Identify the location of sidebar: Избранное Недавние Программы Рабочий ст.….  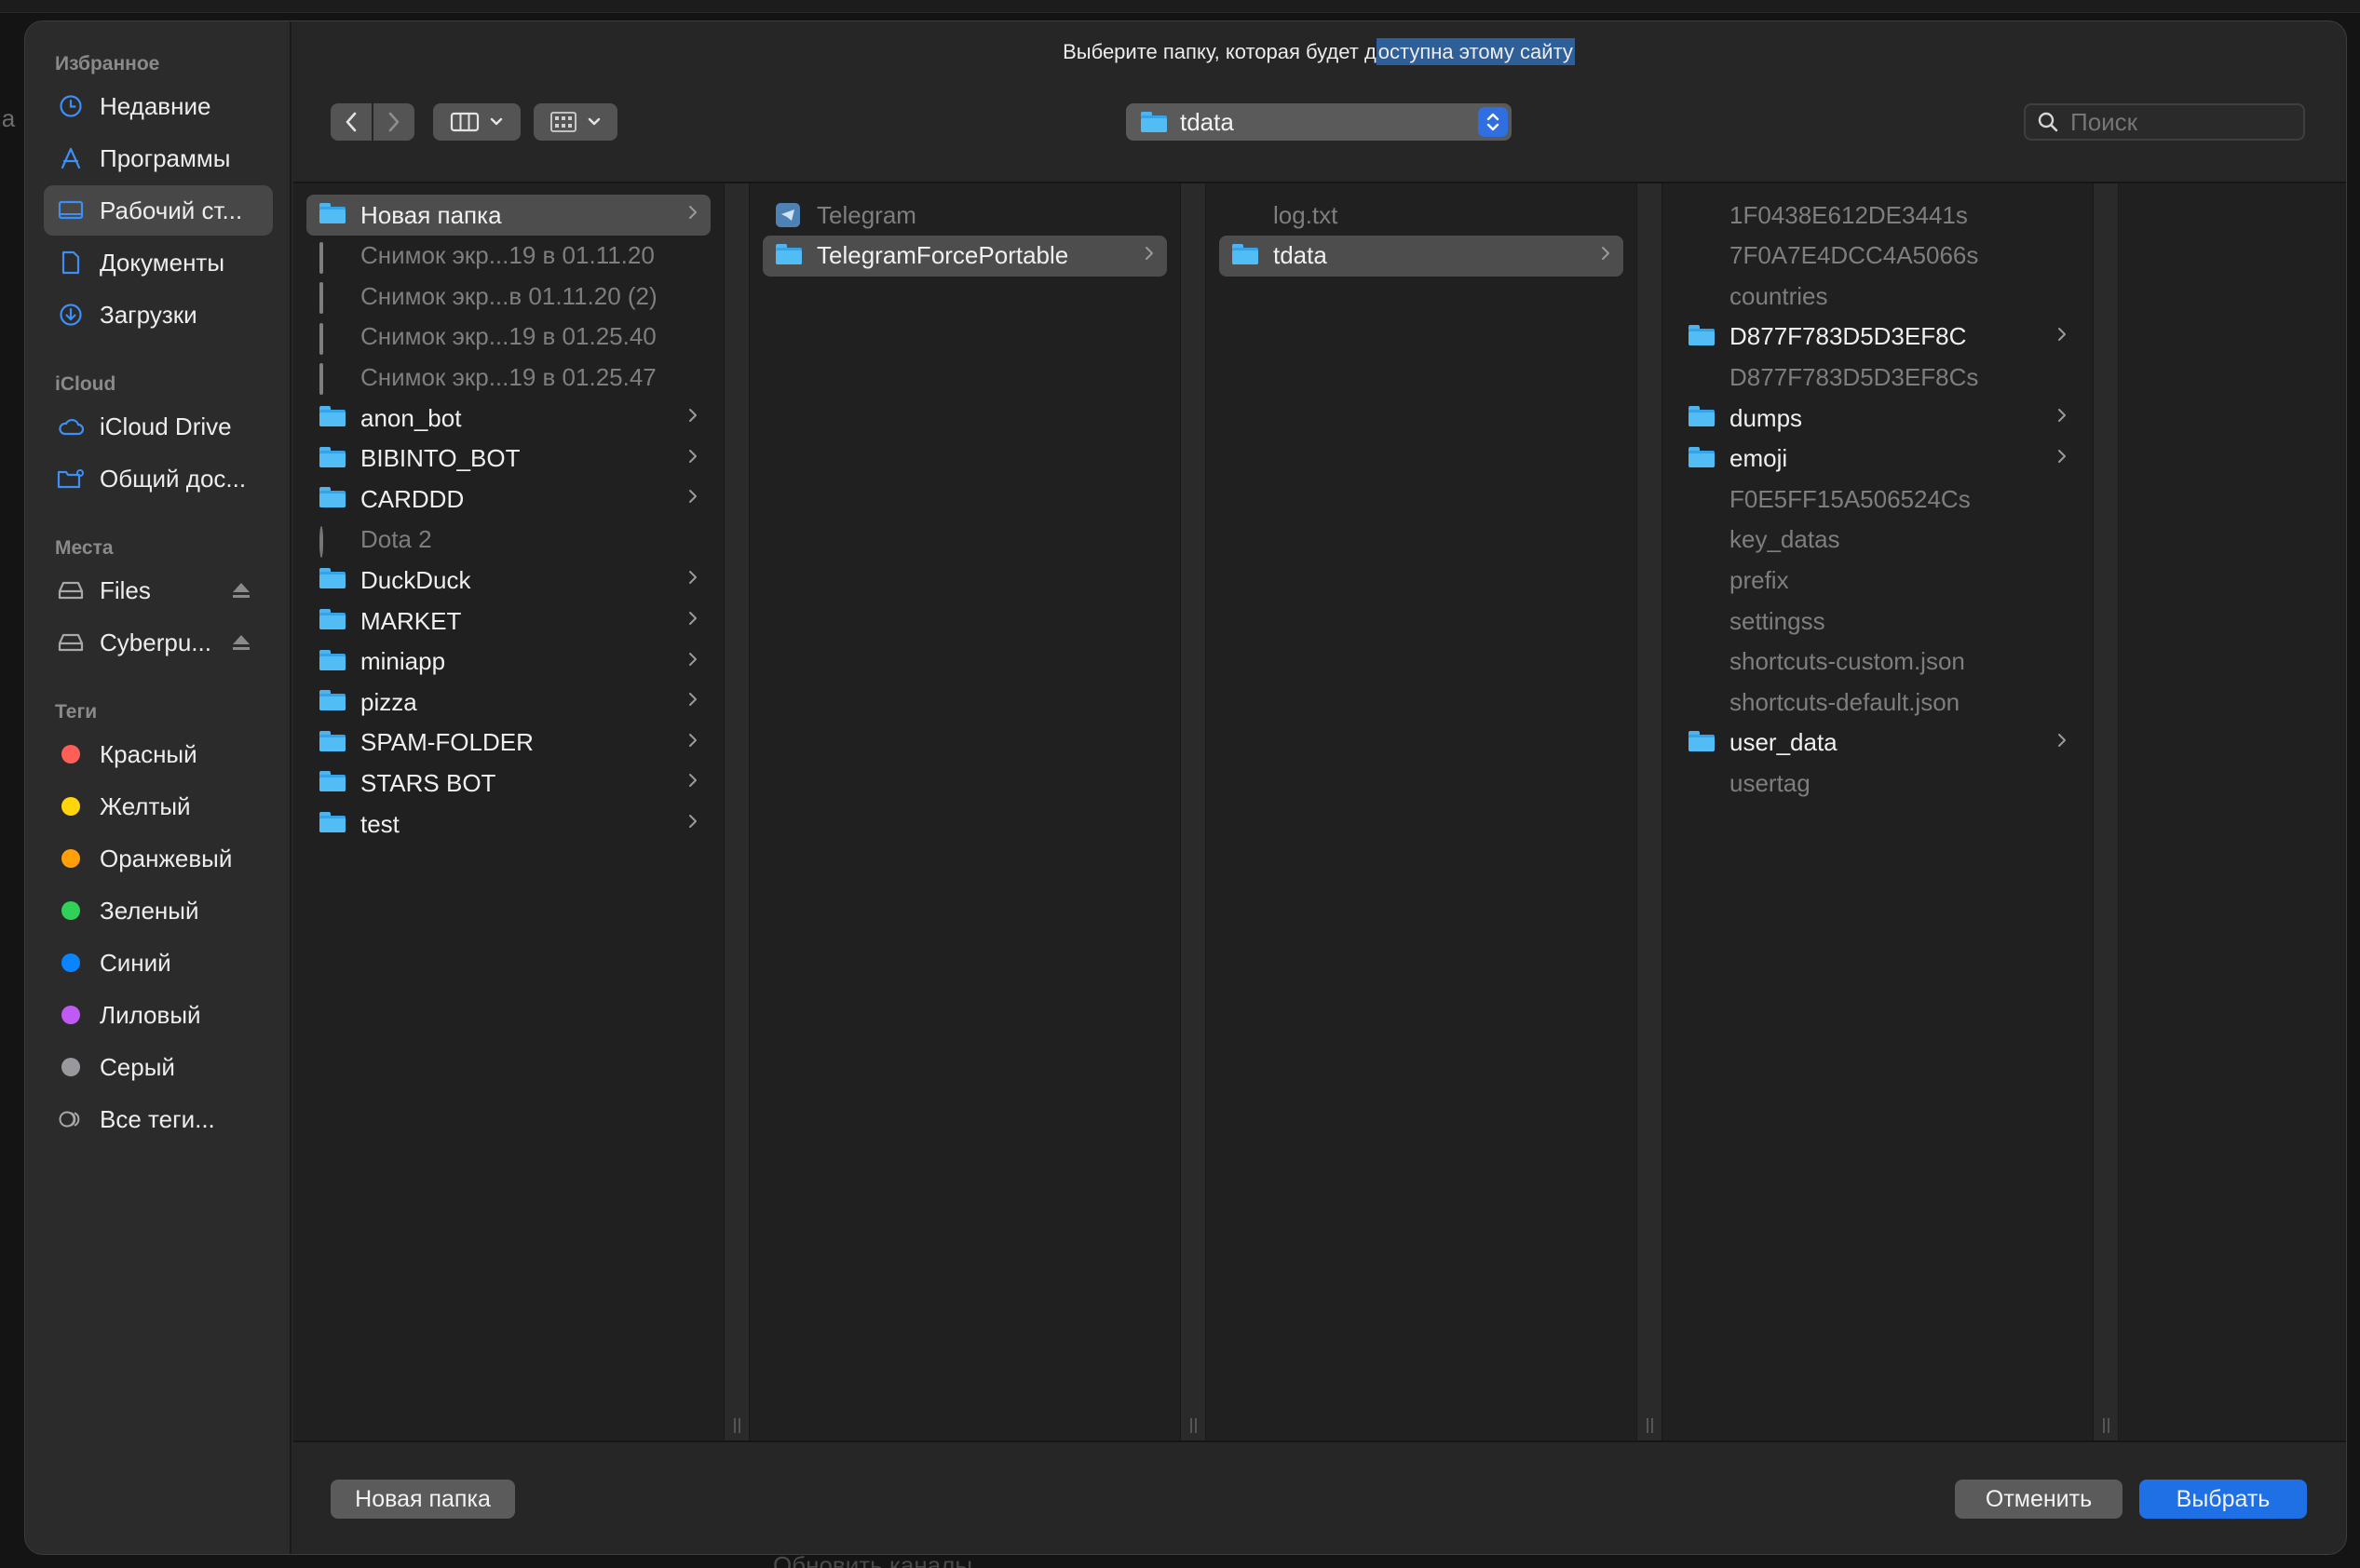
(158, 788).